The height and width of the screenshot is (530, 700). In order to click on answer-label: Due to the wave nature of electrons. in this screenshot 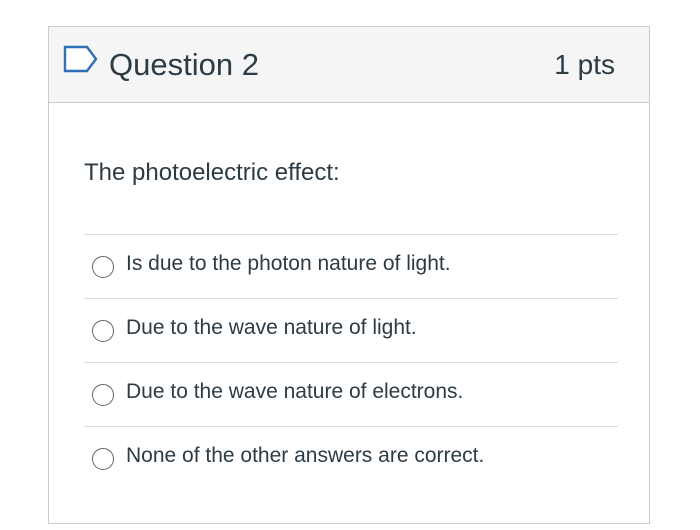, I will do `click(294, 391)`.